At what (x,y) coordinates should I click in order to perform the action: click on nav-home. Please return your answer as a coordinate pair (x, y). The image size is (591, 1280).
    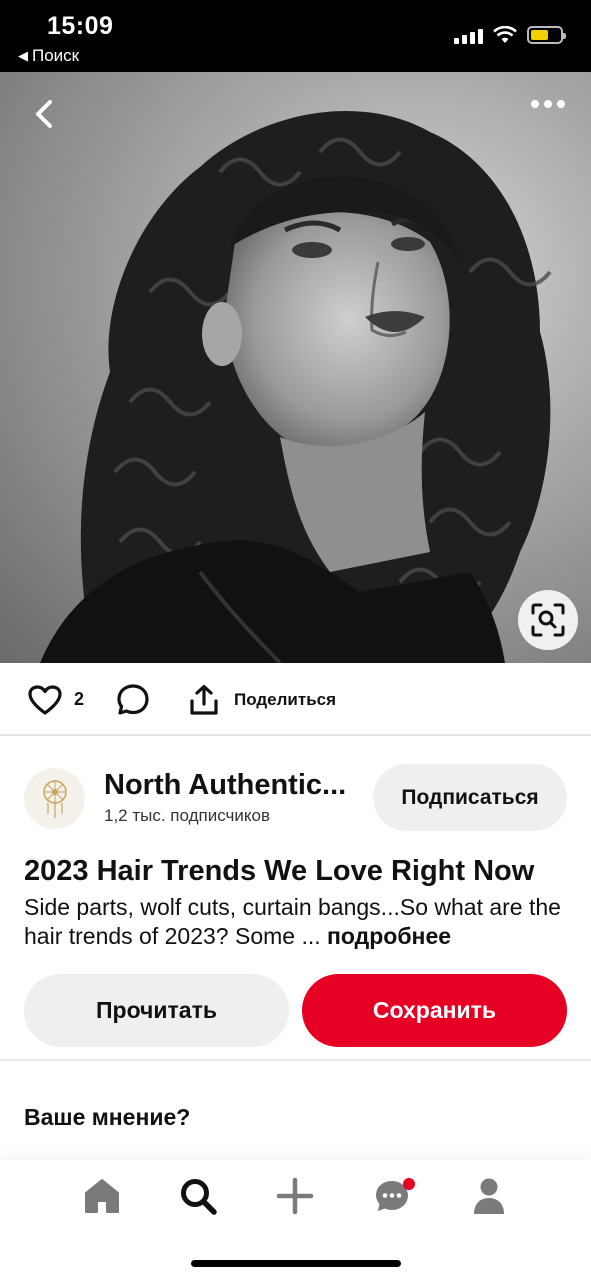
    Looking at the image, I should click on (102, 1196).